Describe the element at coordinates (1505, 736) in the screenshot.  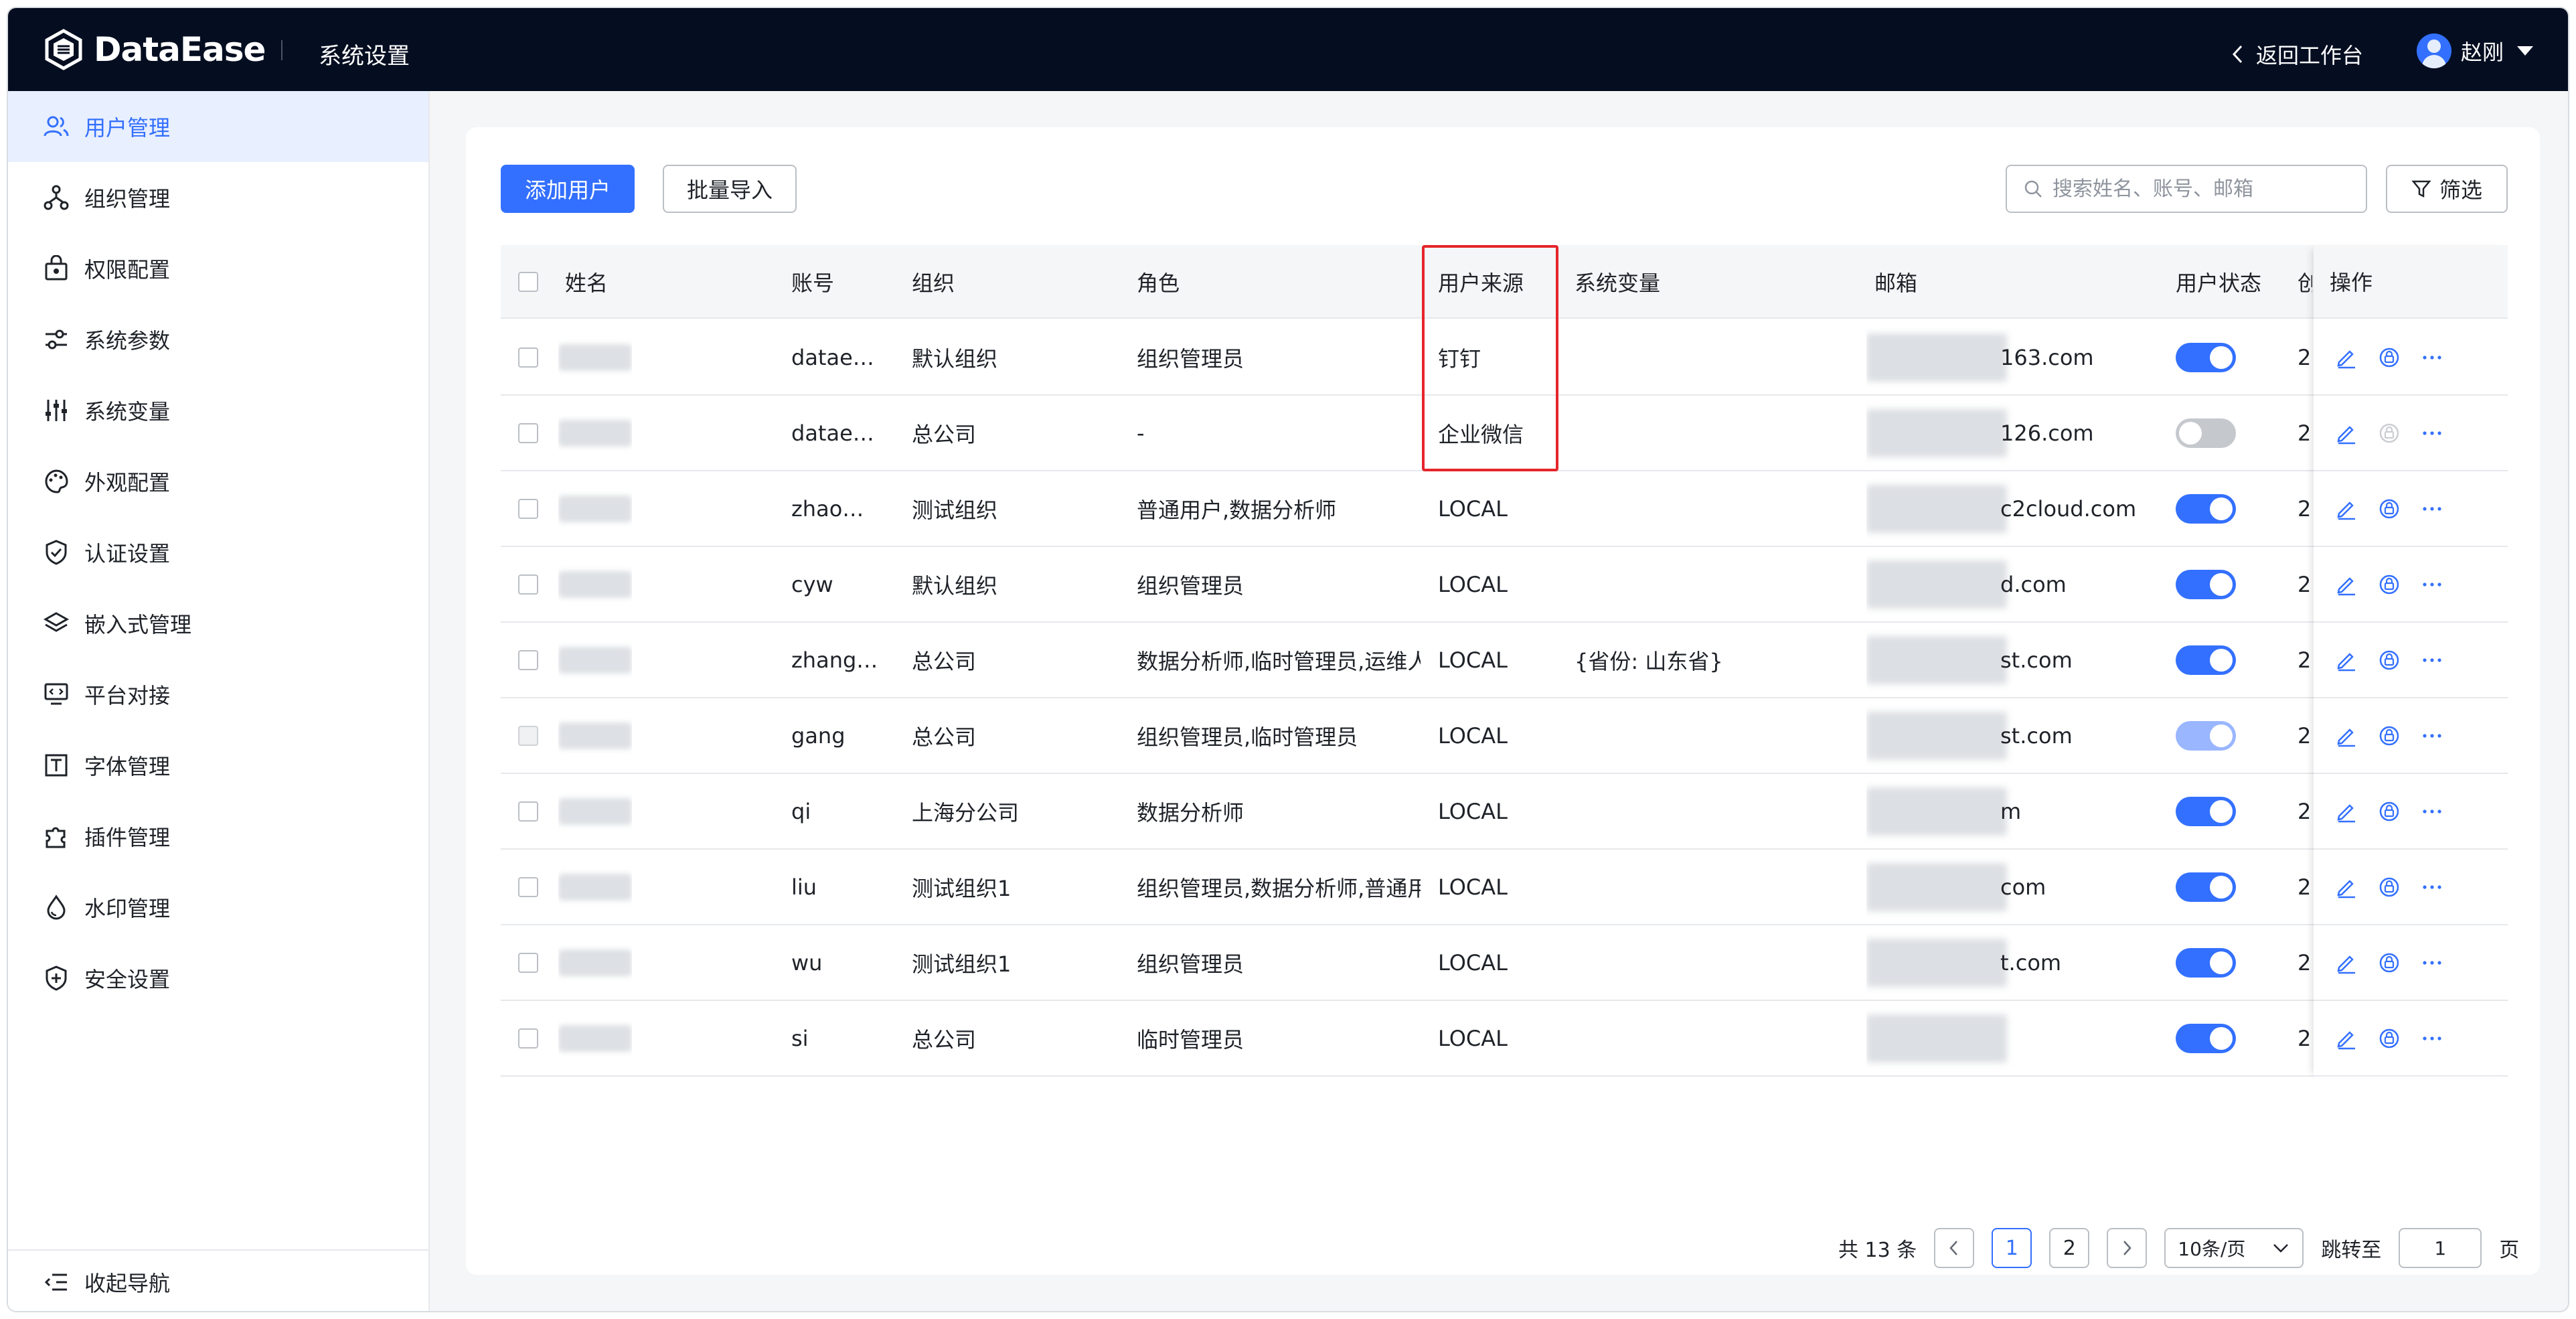
I see `table-row: gang 总公司 组织管理员,临时管理员 LOCAL st.com 20` at that location.